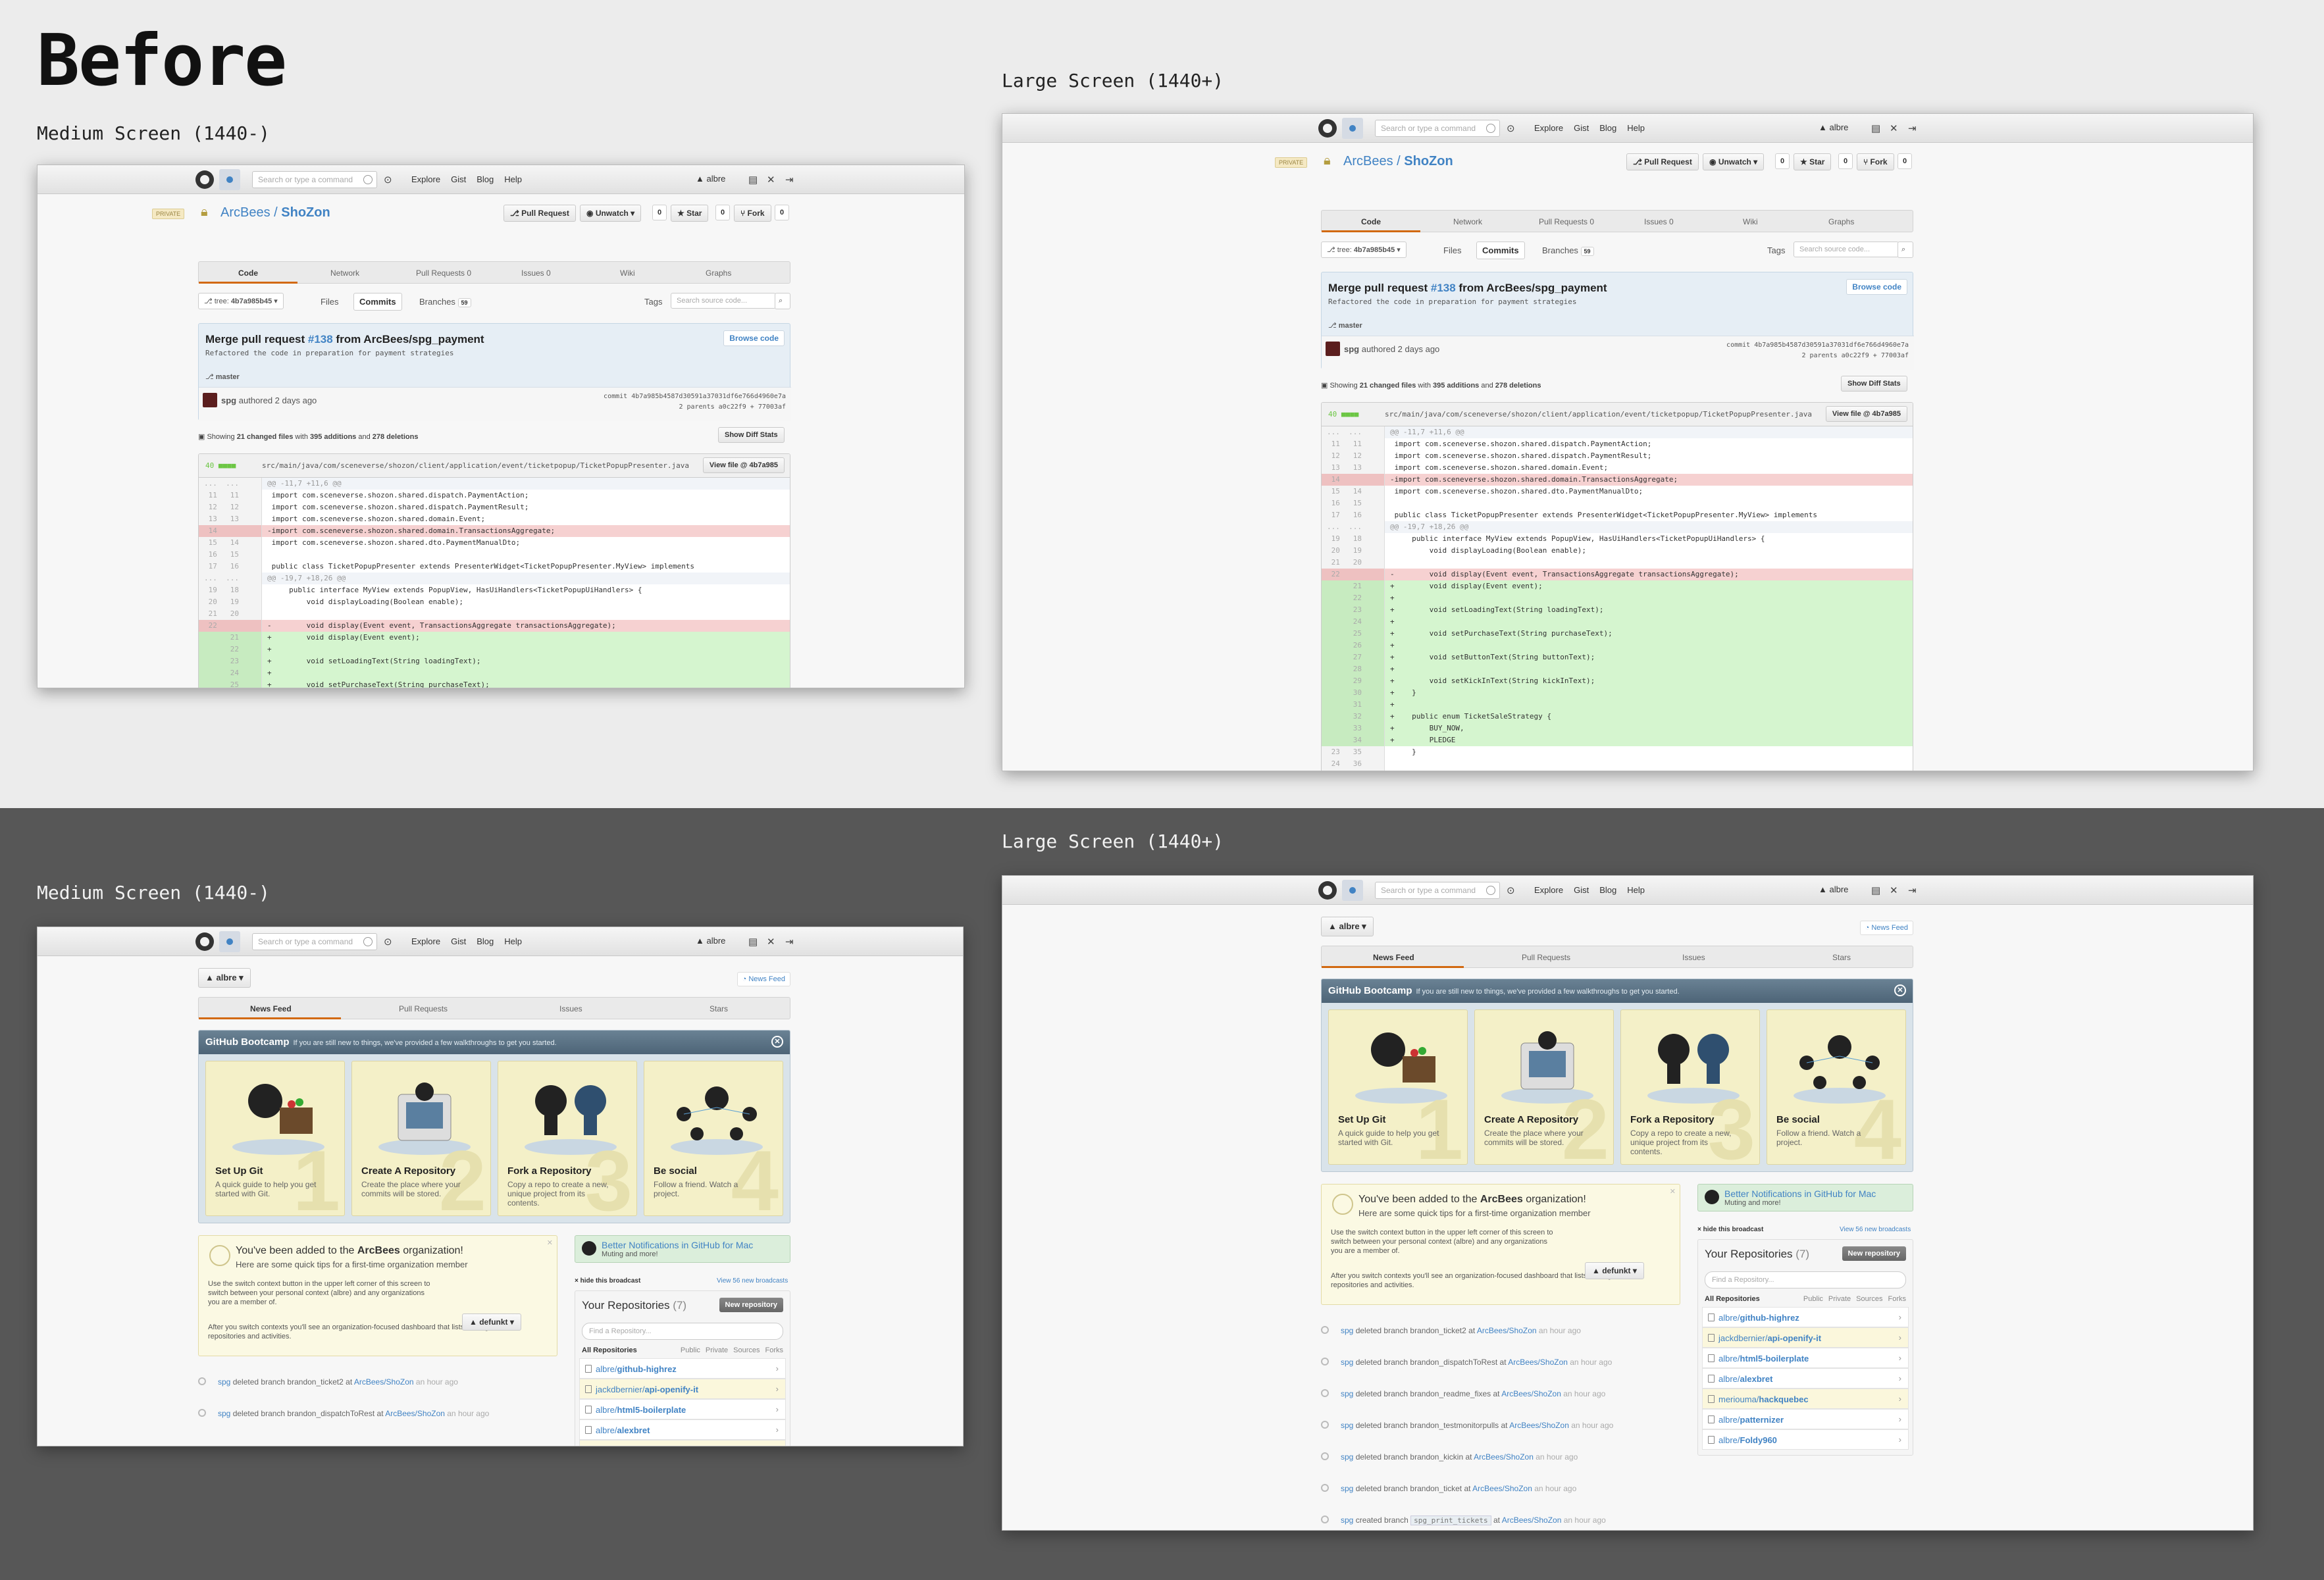 This screenshot has width=2324, height=1580. Describe the element at coordinates (245, 213) in the screenshot. I see `repo-owner-link: ArcBees` at that location.